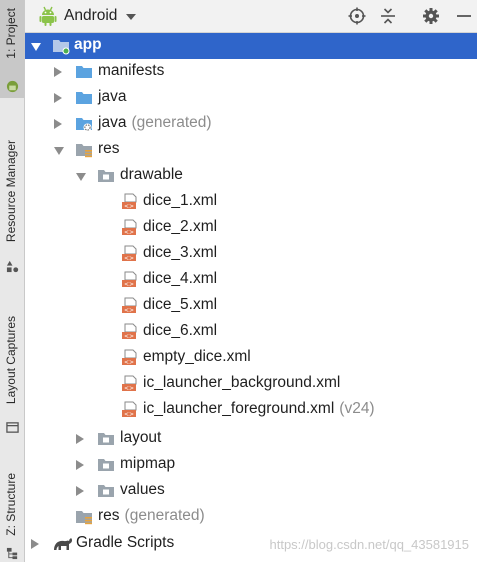  Describe the element at coordinates (12, 553) in the screenshot. I see `structure-icon` at that location.